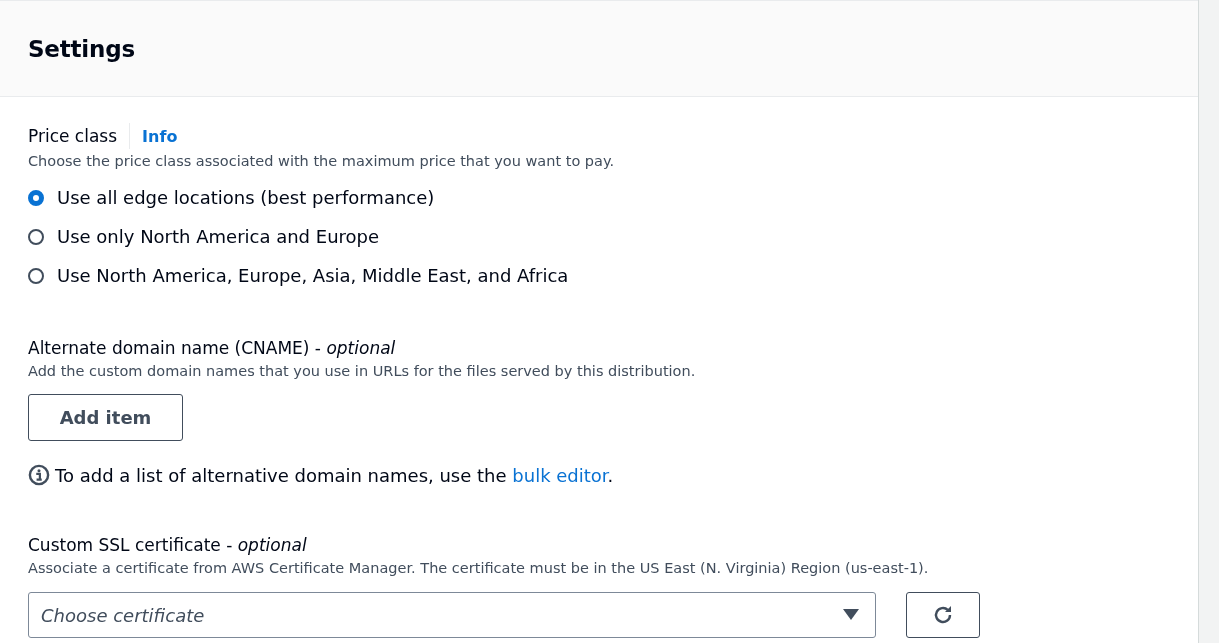  I want to click on panel-title: Settings, so click(81, 48).